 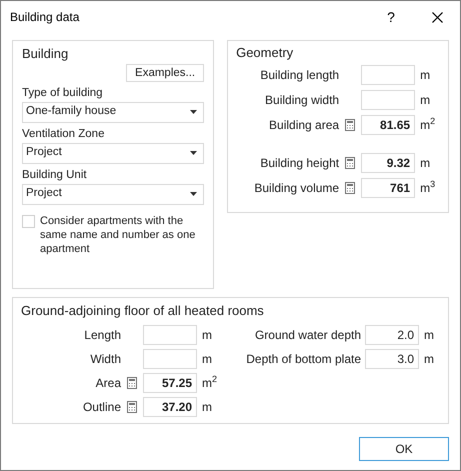 I want to click on input-field: 3.0, so click(x=392, y=358).